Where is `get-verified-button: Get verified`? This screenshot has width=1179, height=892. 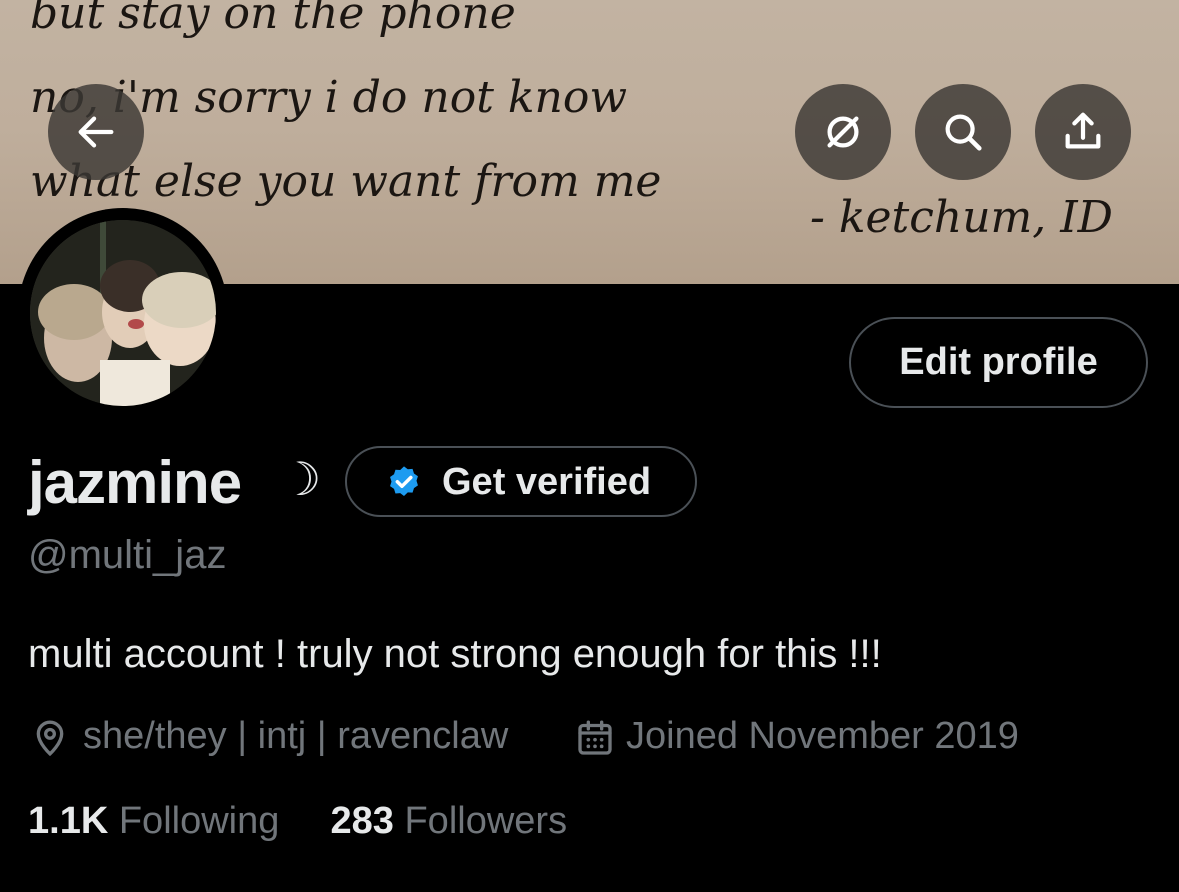 get-verified-button: Get verified is located at coordinates (521, 481).